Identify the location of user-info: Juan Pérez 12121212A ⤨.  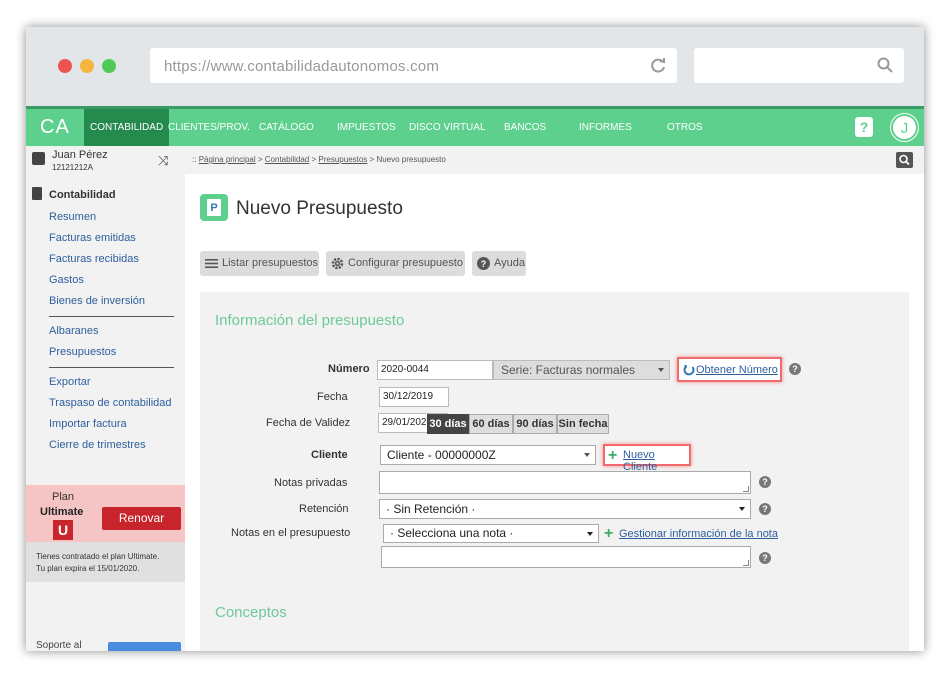
(105, 161).